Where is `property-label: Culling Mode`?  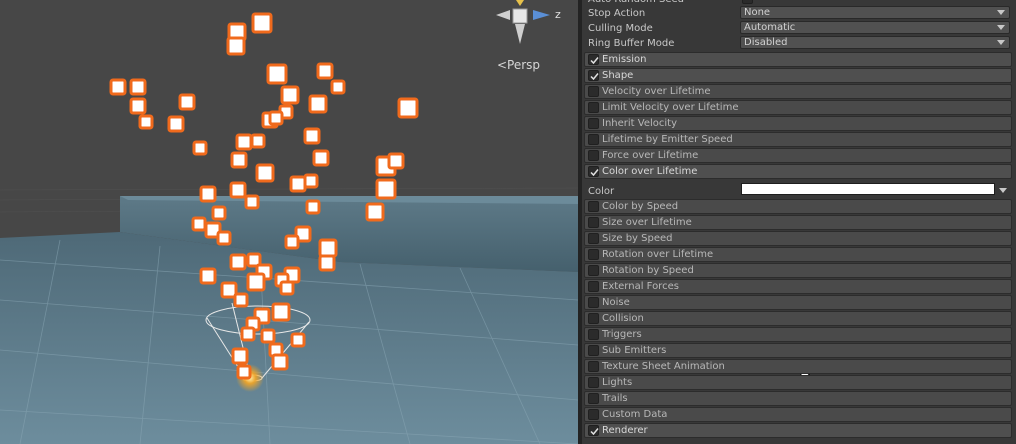
property-label: Culling Mode is located at coordinates (620, 28).